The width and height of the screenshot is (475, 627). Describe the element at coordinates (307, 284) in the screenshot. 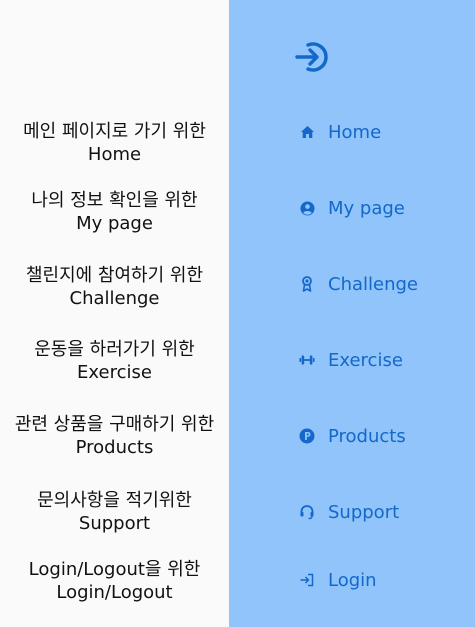

I see `award-icon` at that location.